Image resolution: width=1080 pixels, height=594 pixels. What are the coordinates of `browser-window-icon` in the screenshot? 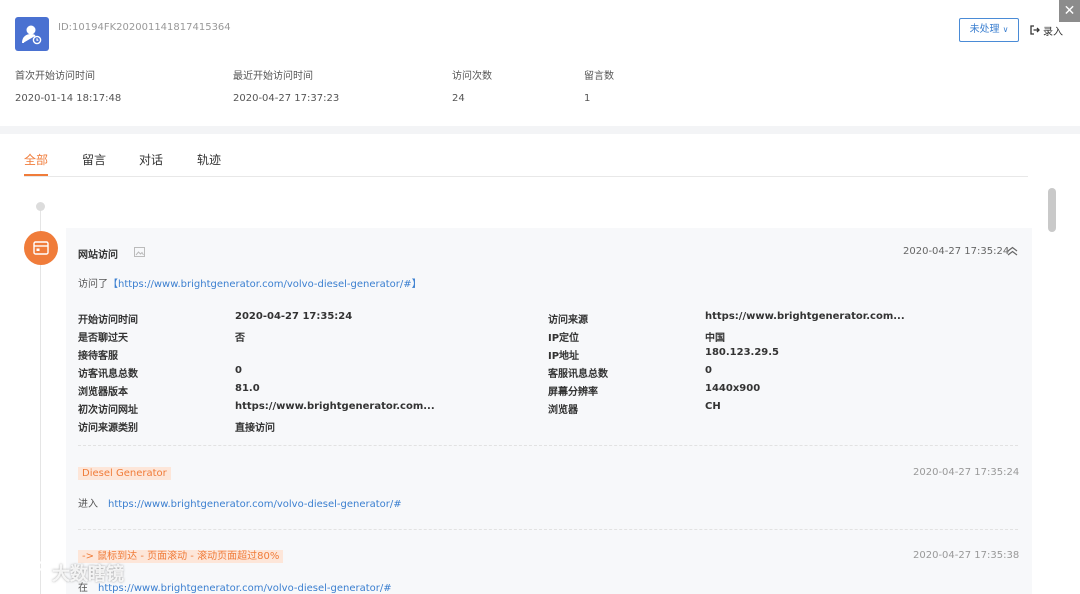 It's located at (41, 248).